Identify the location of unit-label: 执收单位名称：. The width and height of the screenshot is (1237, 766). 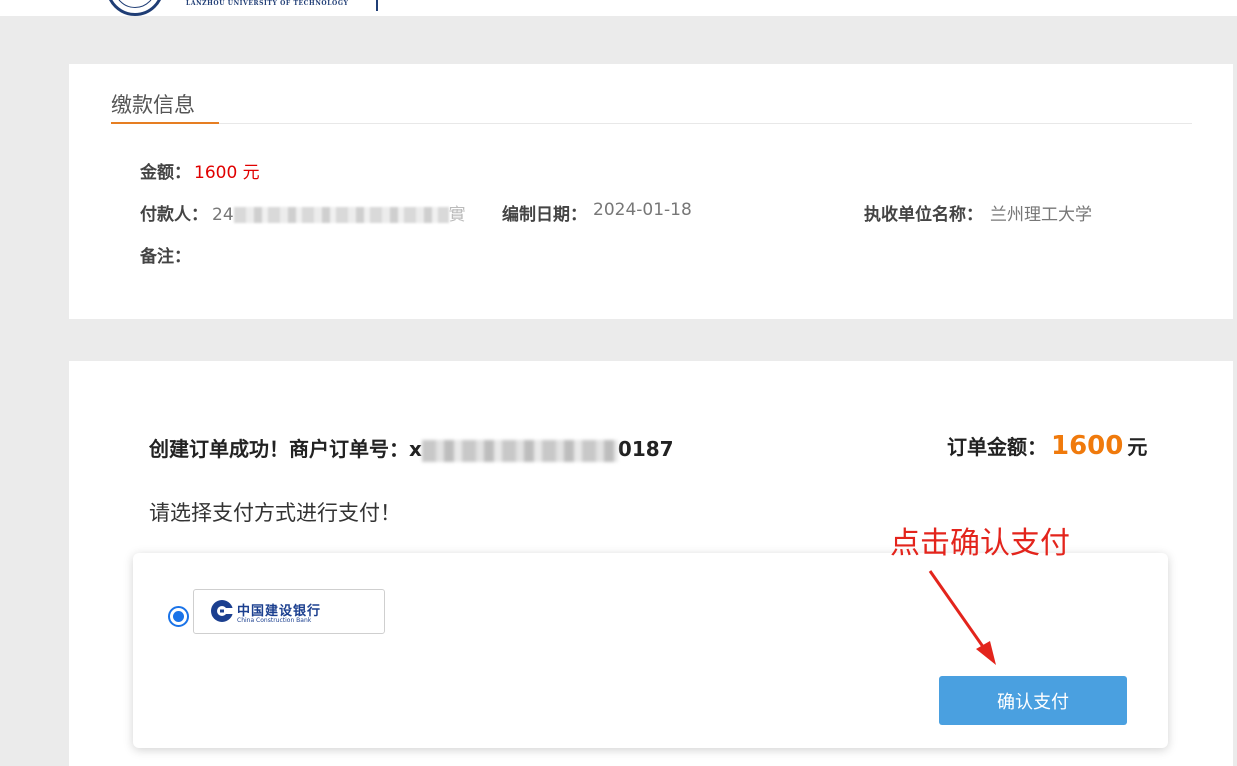
(923, 215).